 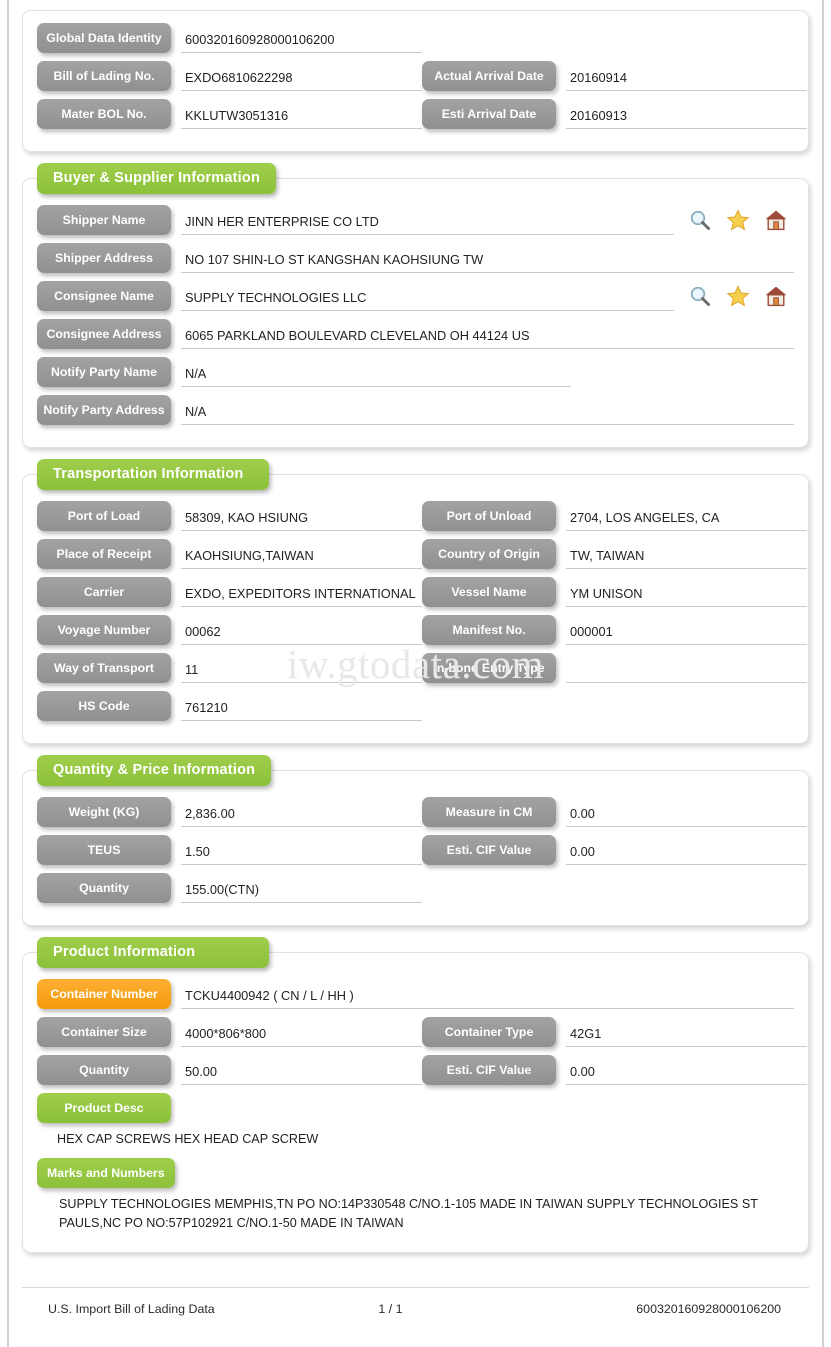 What do you see at coordinates (301, 668) in the screenshot?
I see `value-way-of-transport: 11` at bounding box center [301, 668].